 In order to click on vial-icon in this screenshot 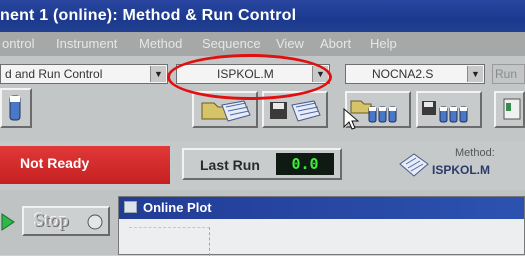, I will do `click(15, 108)`.